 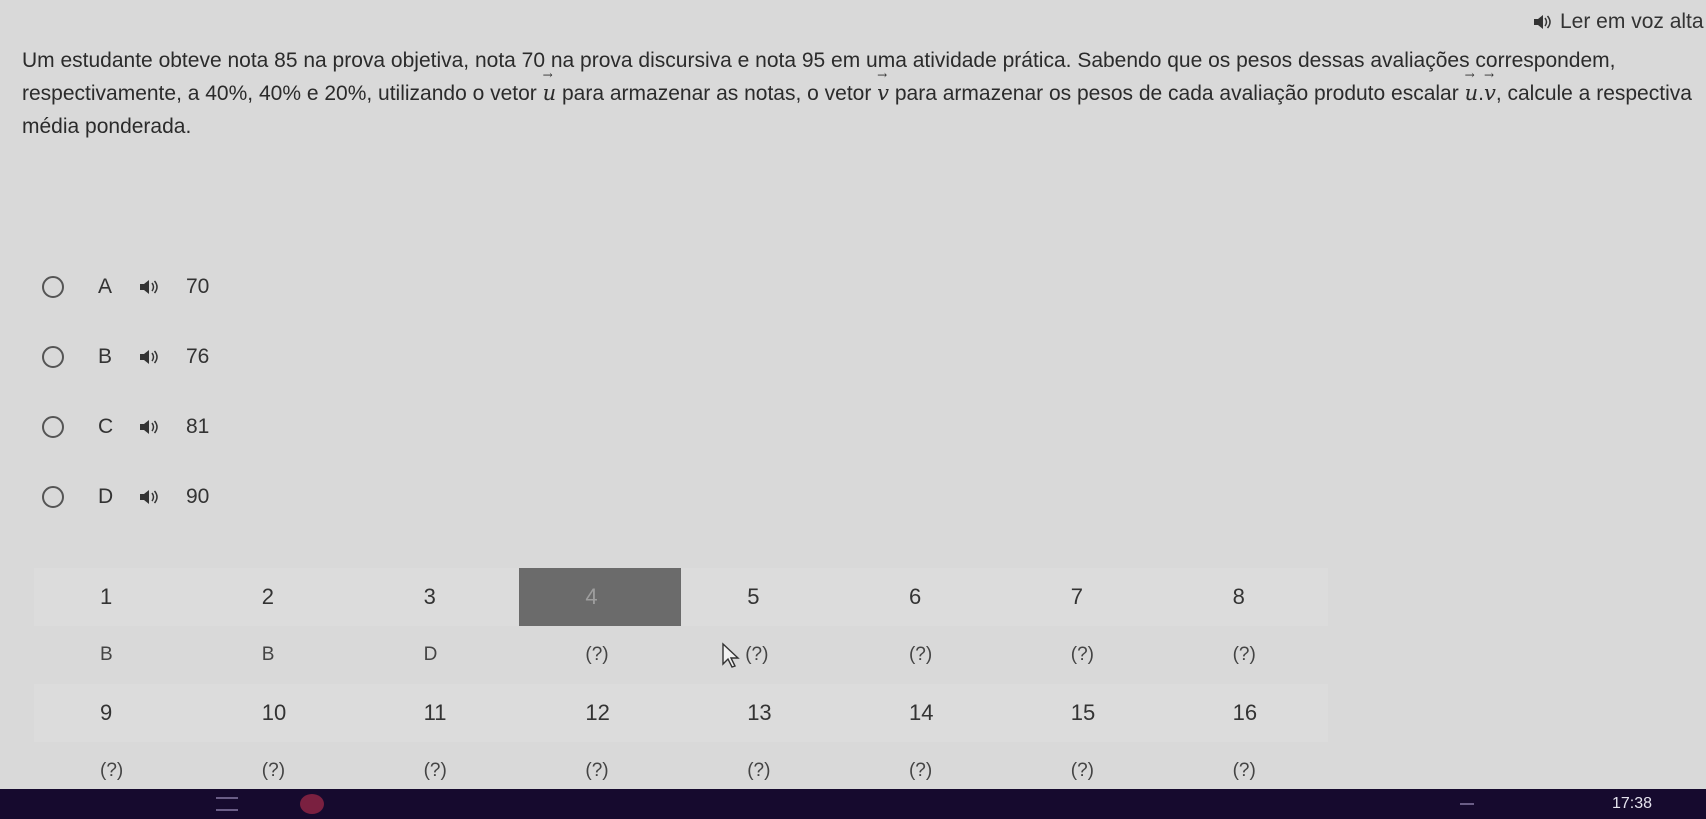 What do you see at coordinates (883, 86) in the screenshot?
I see `vector-v: v →` at bounding box center [883, 86].